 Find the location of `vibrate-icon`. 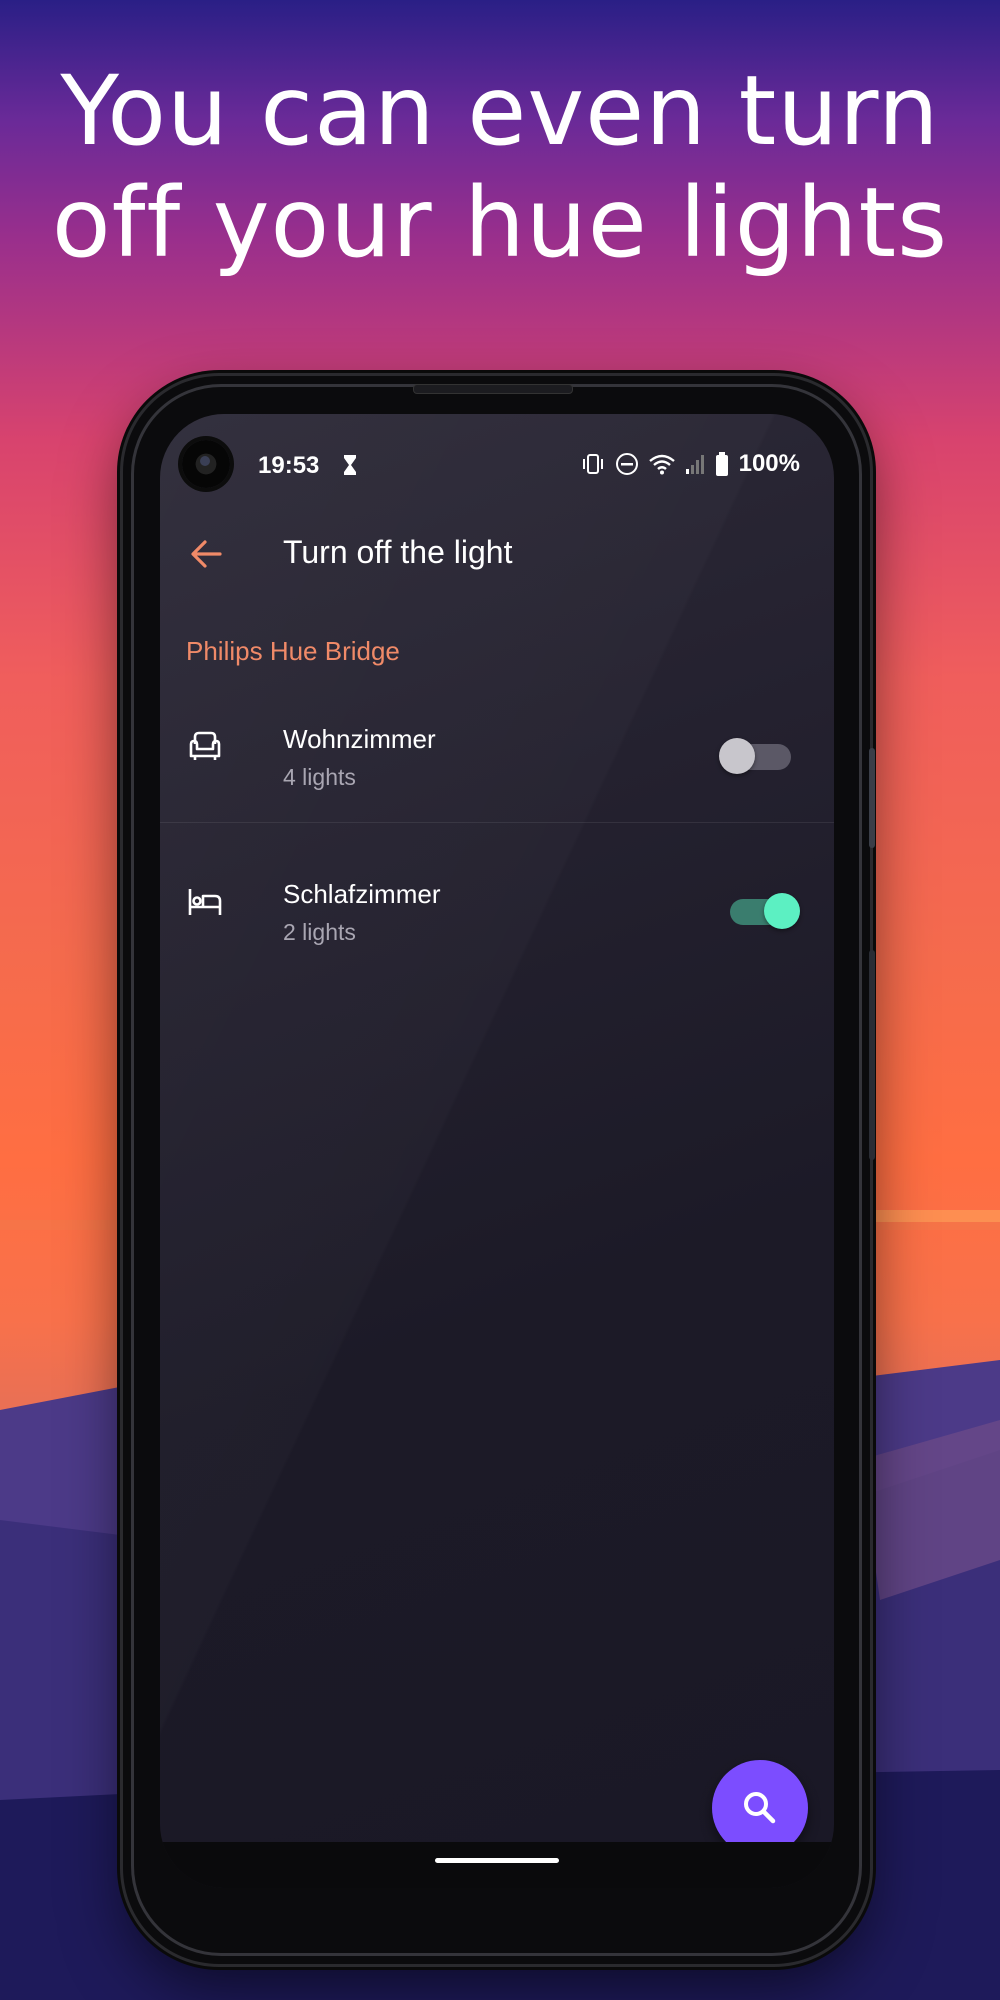

vibrate-icon is located at coordinates (592, 464).